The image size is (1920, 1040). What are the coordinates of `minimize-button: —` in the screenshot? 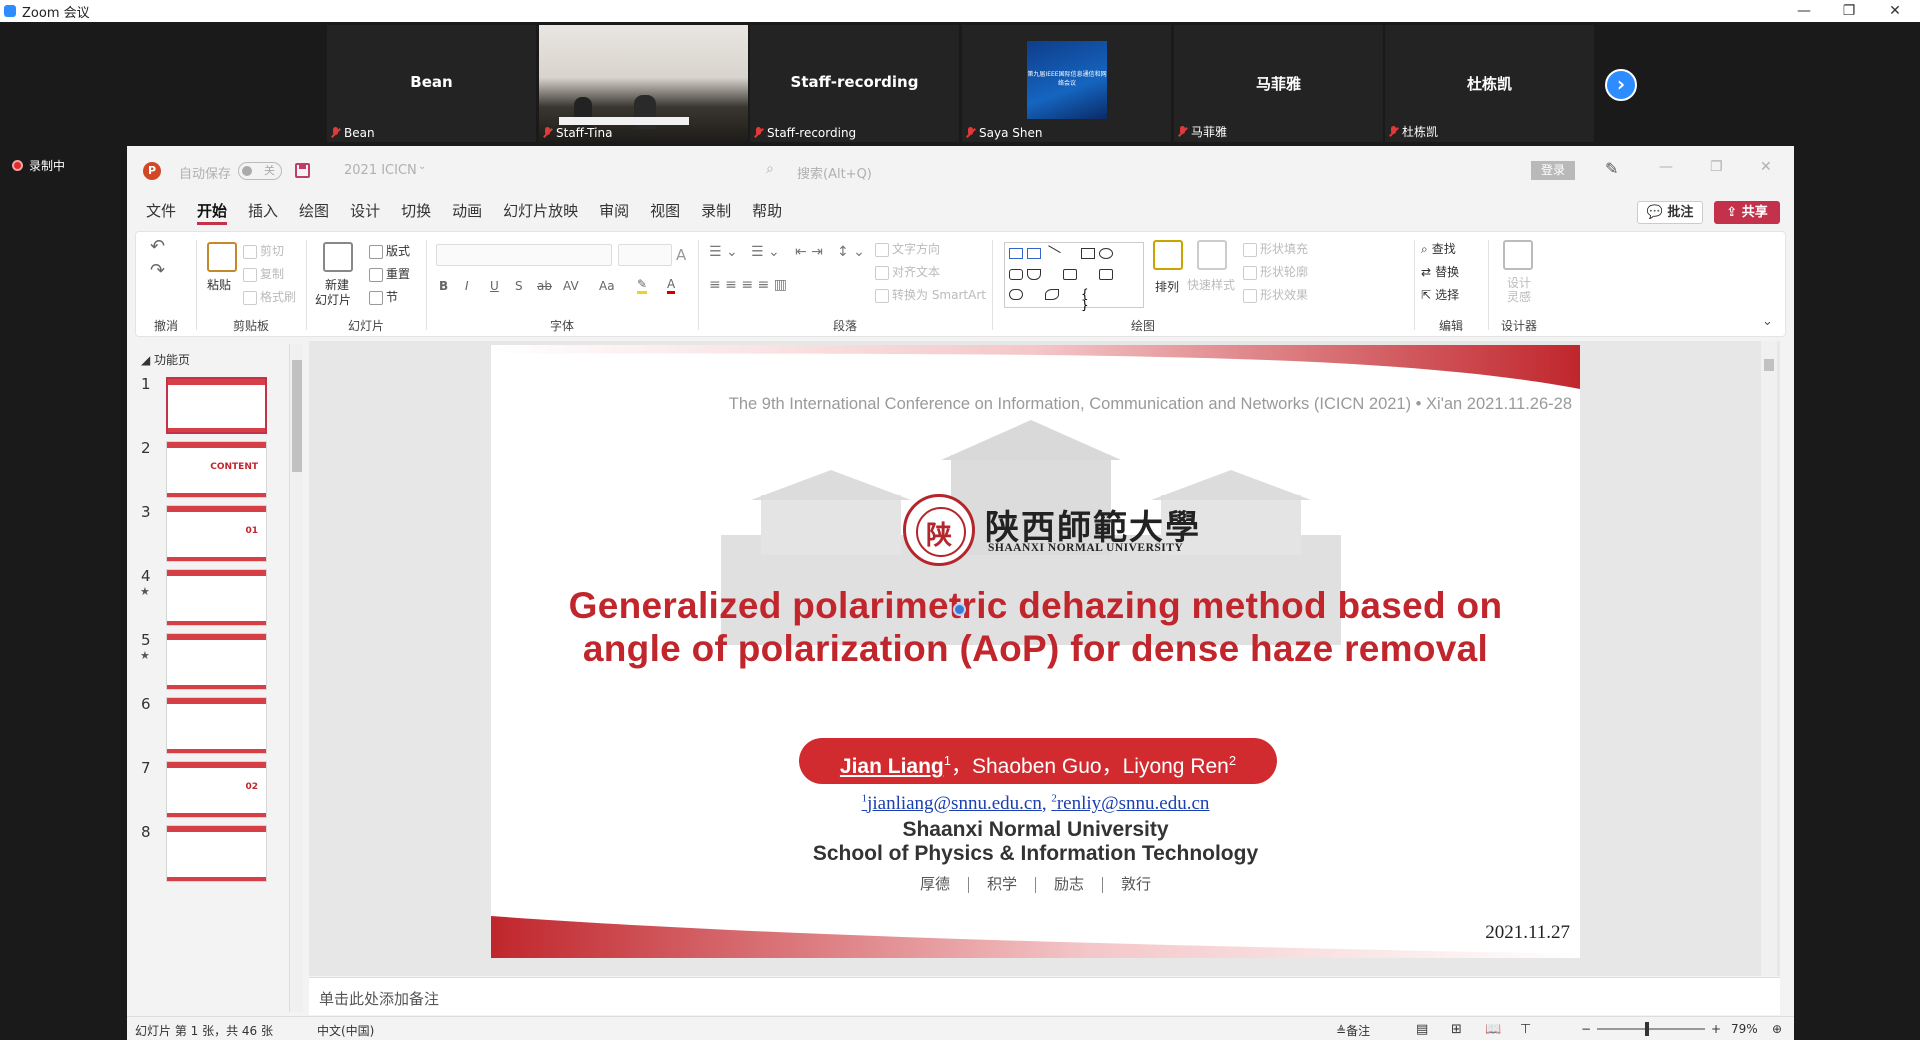 It's located at (1804, 11).